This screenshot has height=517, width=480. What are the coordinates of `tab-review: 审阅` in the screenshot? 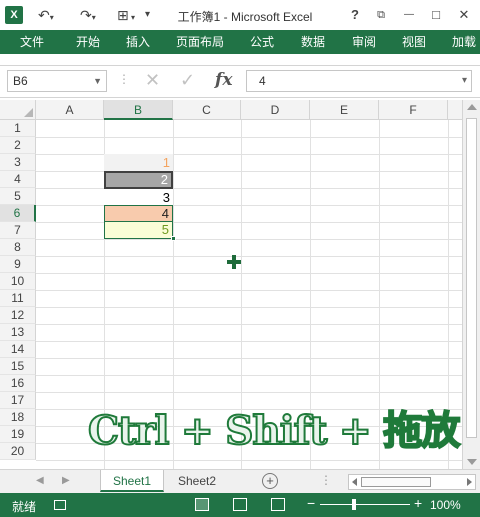 It's located at (364, 42).